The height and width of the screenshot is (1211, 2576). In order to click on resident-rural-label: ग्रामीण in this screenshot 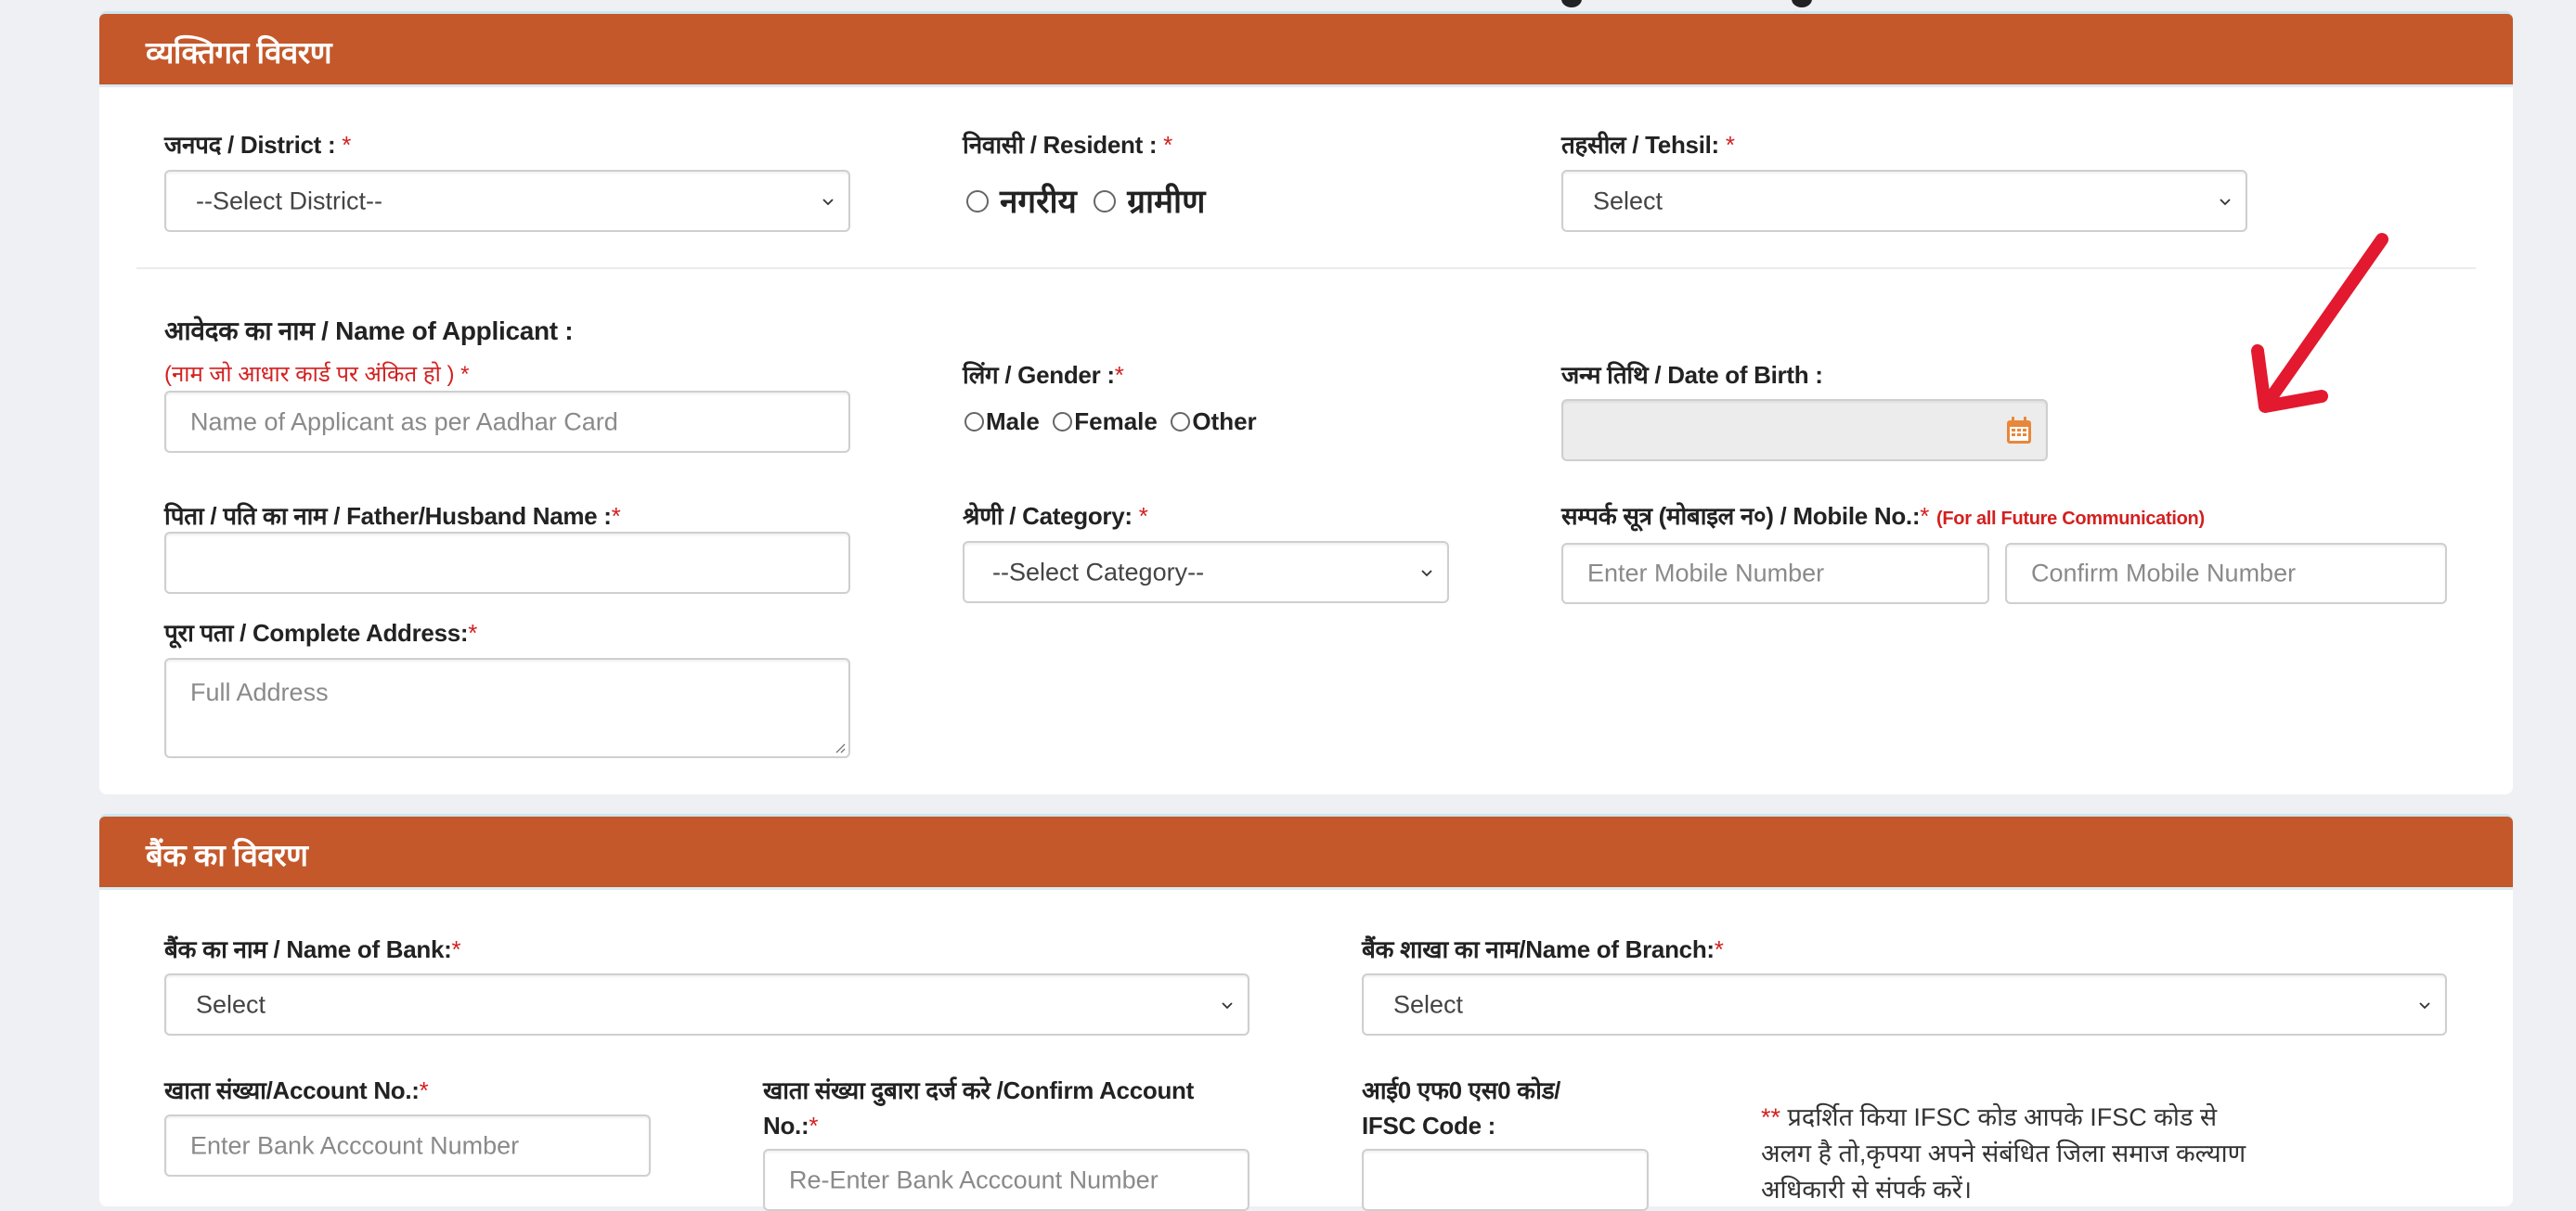, I will do `click(1166, 202)`.